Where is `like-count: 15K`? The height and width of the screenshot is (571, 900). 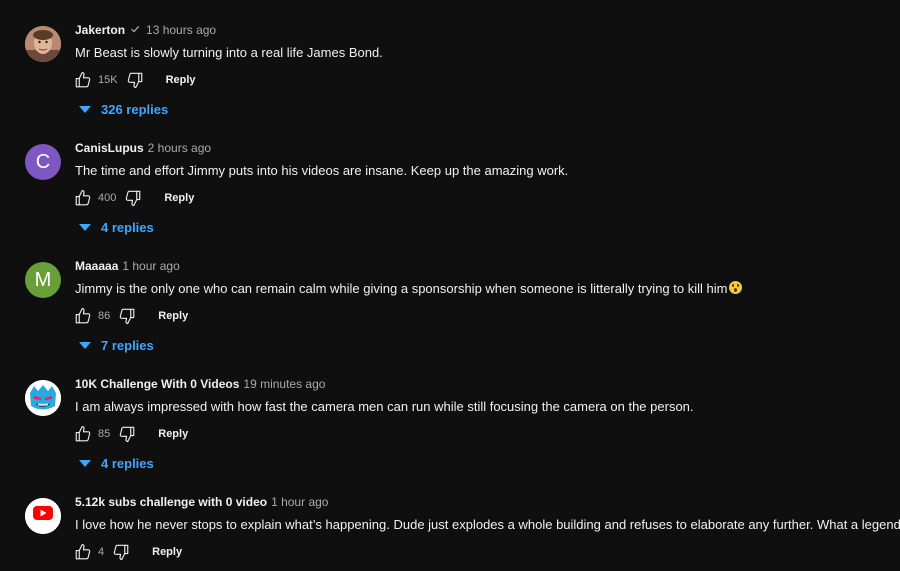 like-count: 15K is located at coordinates (108, 80).